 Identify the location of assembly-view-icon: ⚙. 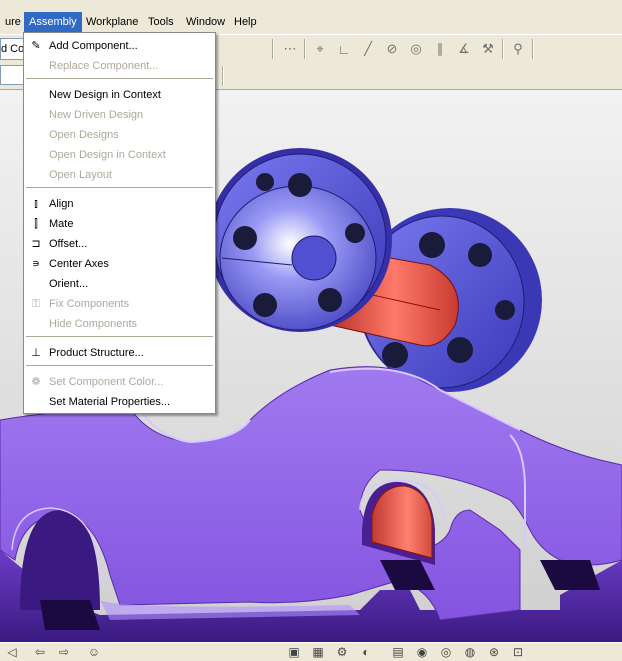
(342, 652).